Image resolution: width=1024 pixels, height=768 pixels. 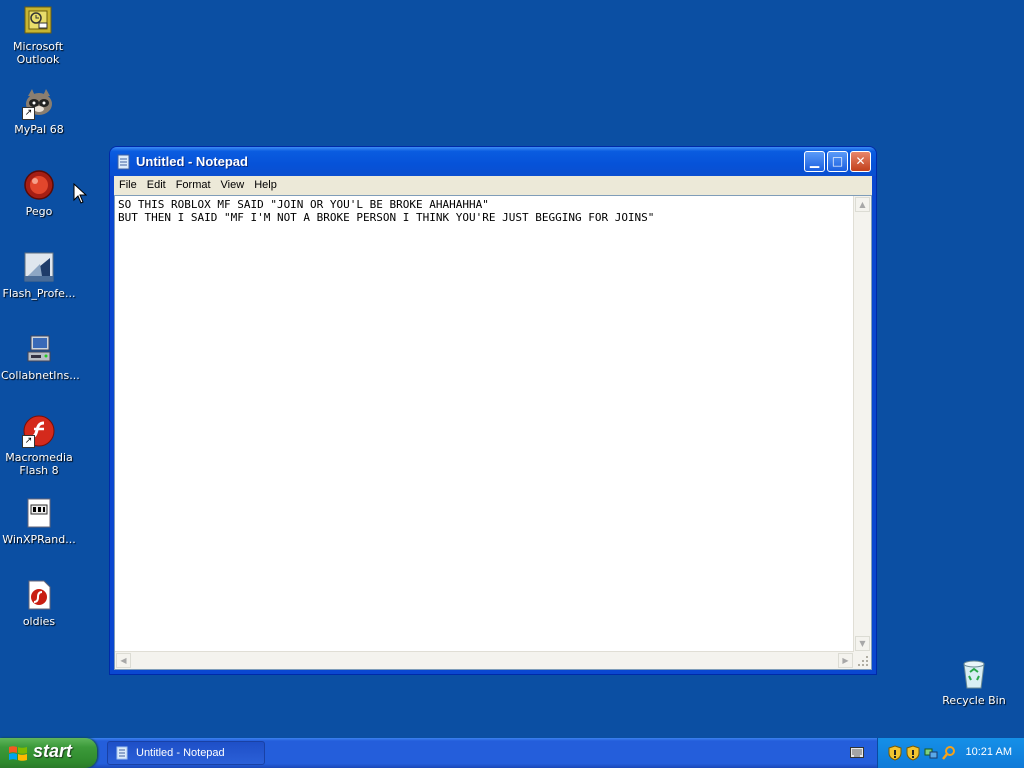 I want to click on start-button: start, so click(x=48, y=753).